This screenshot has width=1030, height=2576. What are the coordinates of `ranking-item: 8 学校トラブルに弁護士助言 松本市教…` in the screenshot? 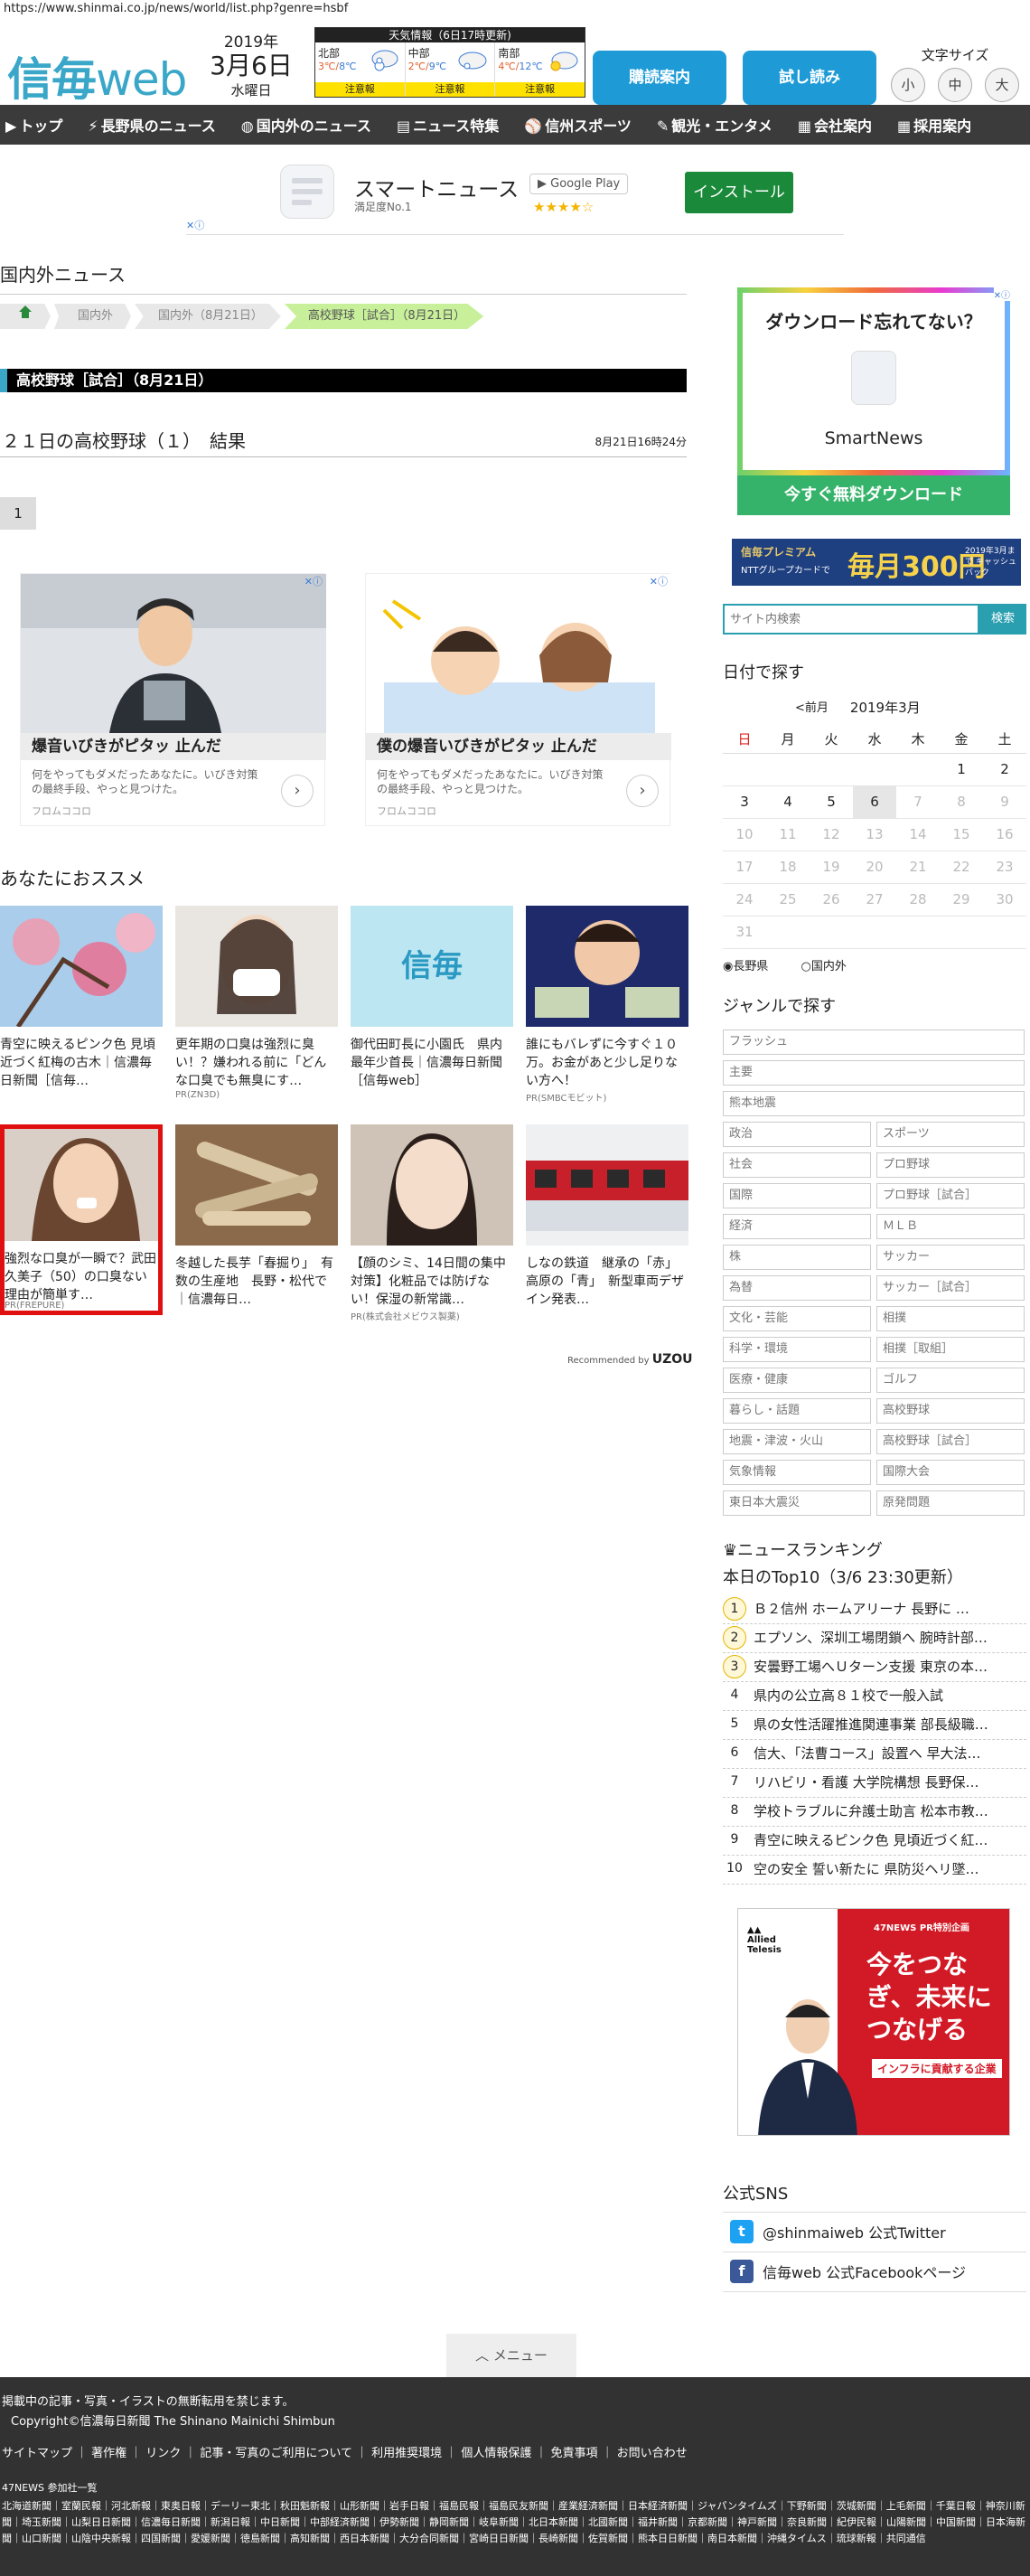 It's located at (874, 1813).